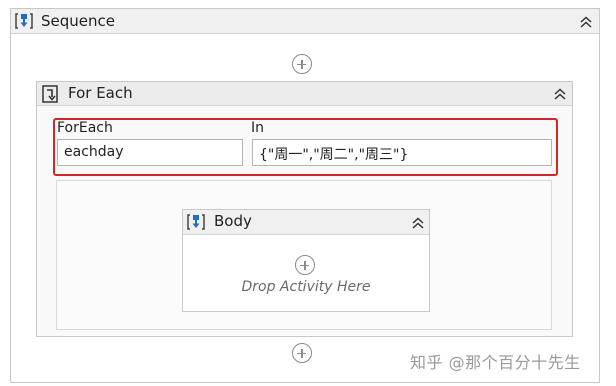 This screenshot has width=616, height=386. What do you see at coordinates (233, 221) in the screenshot?
I see `body-title: Body` at bounding box center [233, 221].